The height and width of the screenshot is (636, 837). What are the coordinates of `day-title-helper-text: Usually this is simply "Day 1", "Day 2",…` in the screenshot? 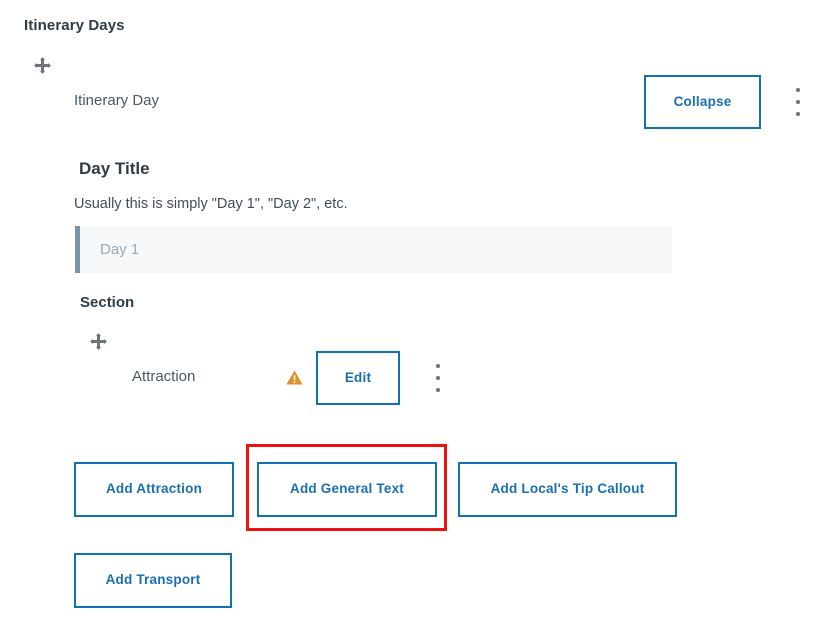 It's located at (211, 204).